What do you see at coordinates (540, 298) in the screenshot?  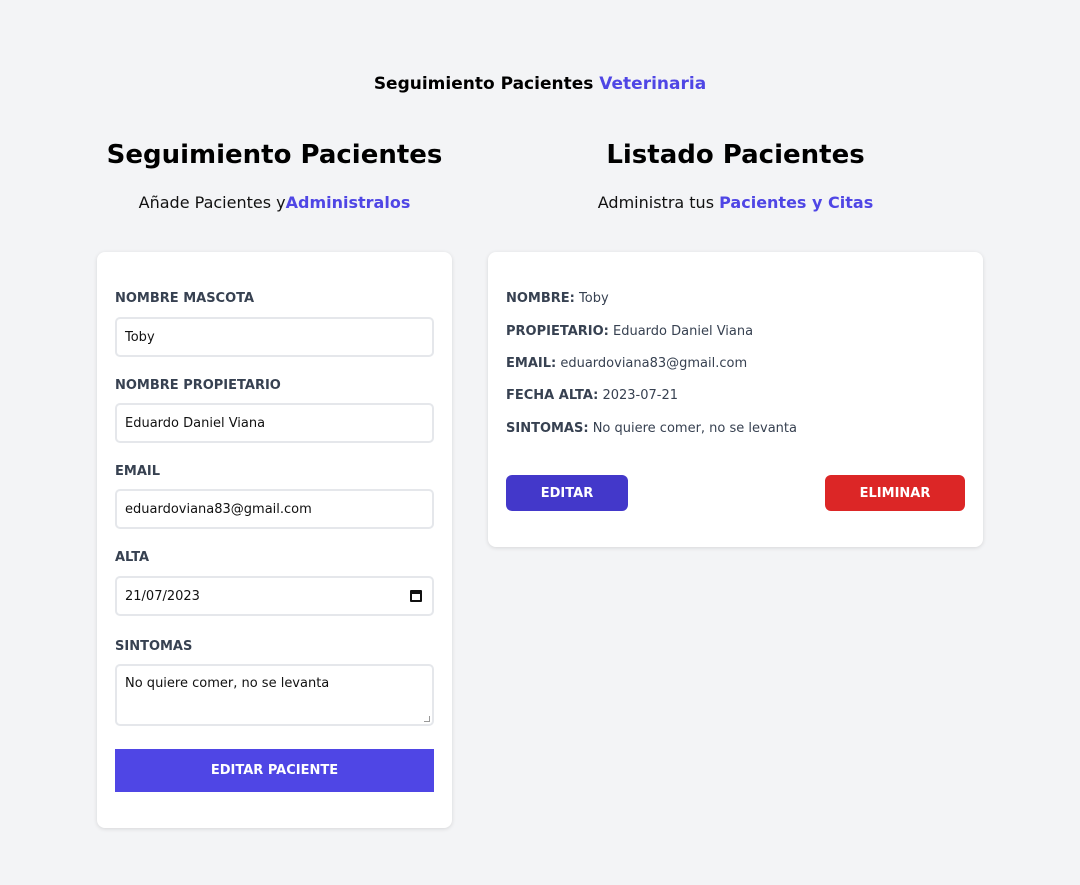 I see `patient-nombre-label: Nombre:` at bounding box center [540, 298].